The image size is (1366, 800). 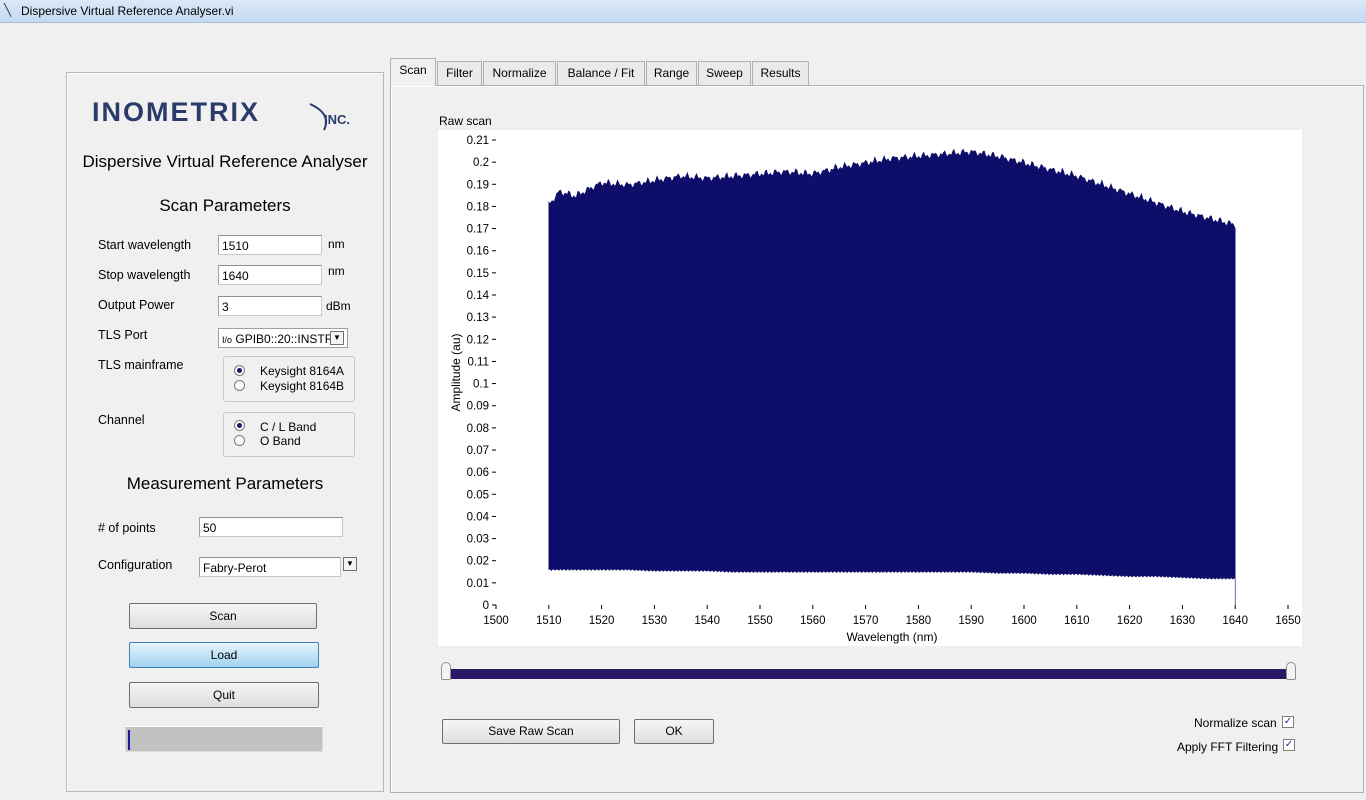 I want to click on num-points-input: 50, so click(x=271, y=527).